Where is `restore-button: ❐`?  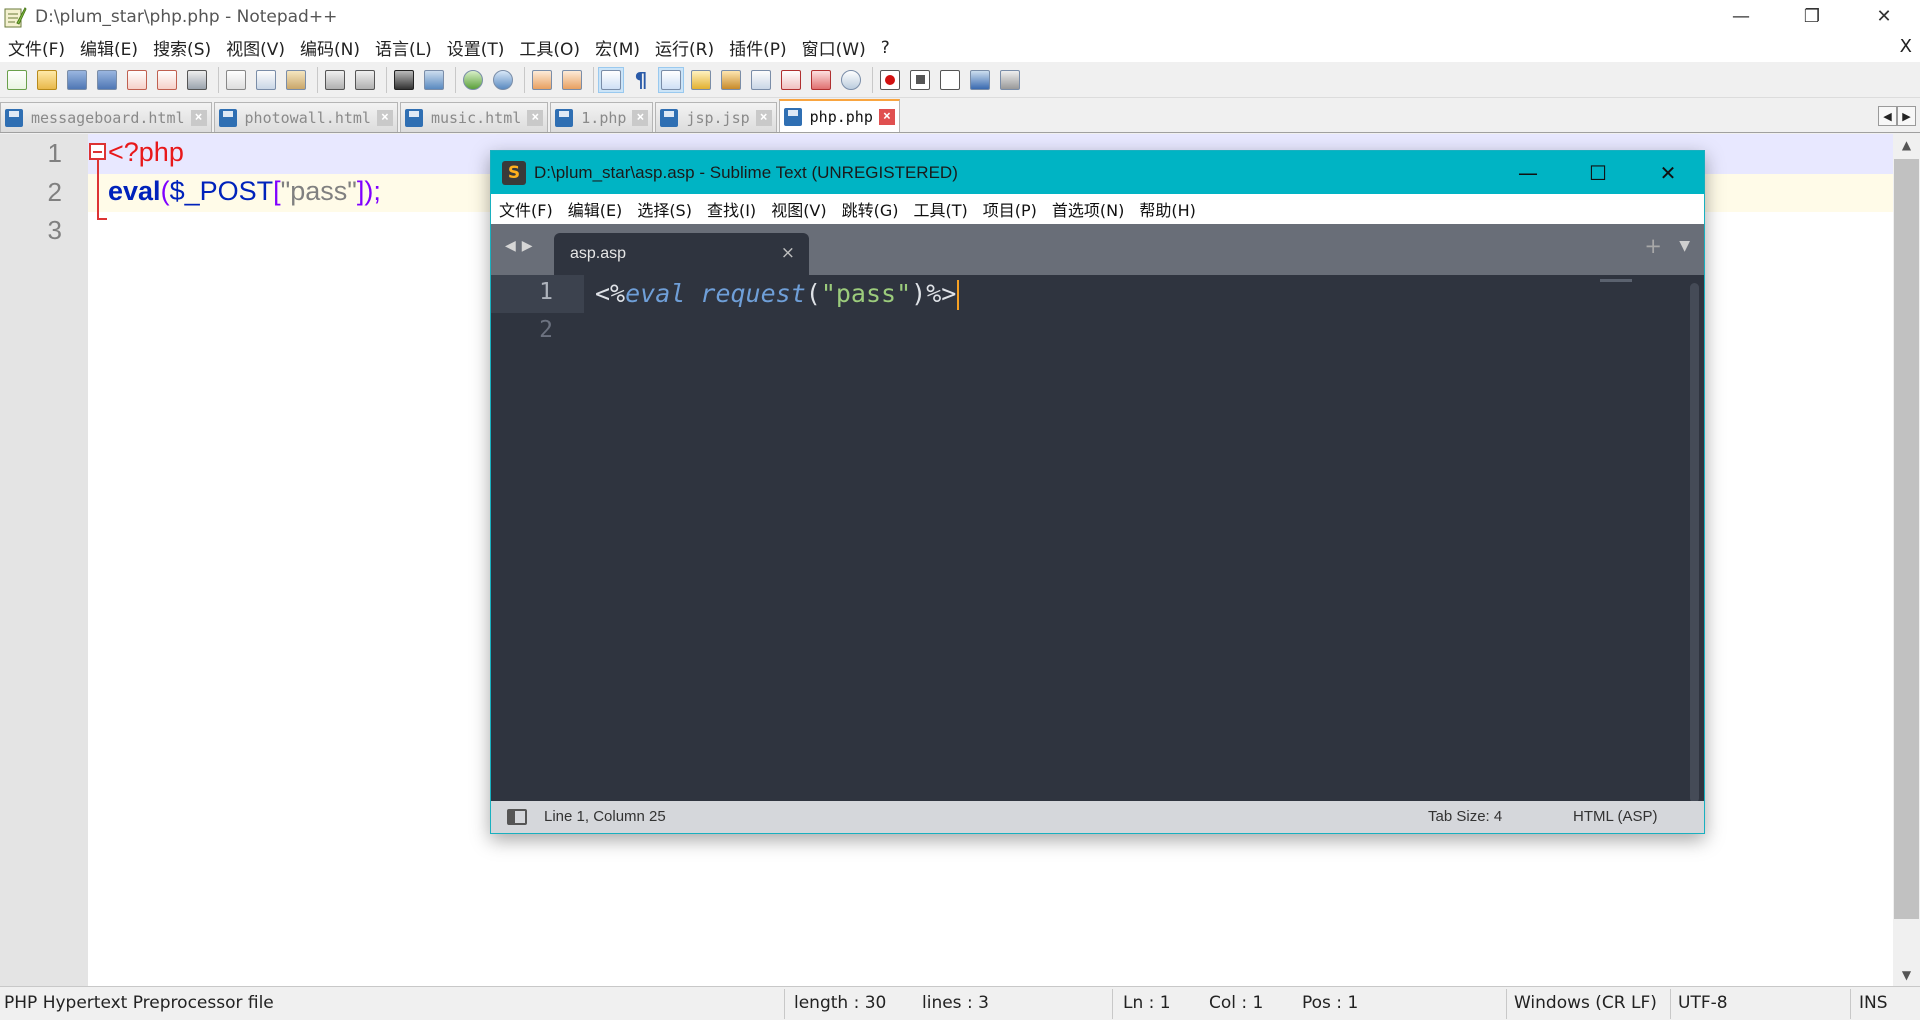 restore-button: ❐ is located at coordinates (1812, 16).